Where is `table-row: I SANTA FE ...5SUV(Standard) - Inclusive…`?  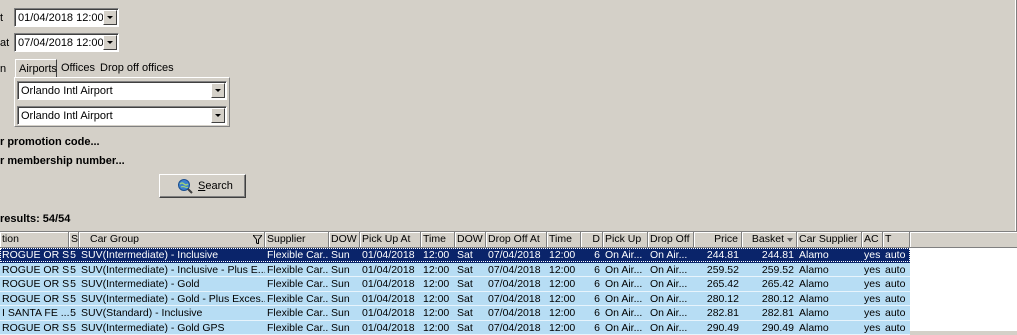 table-row: I SANTA FE ...5SUV(Standard) - Inclusive… is located at coordinates (455, 313).